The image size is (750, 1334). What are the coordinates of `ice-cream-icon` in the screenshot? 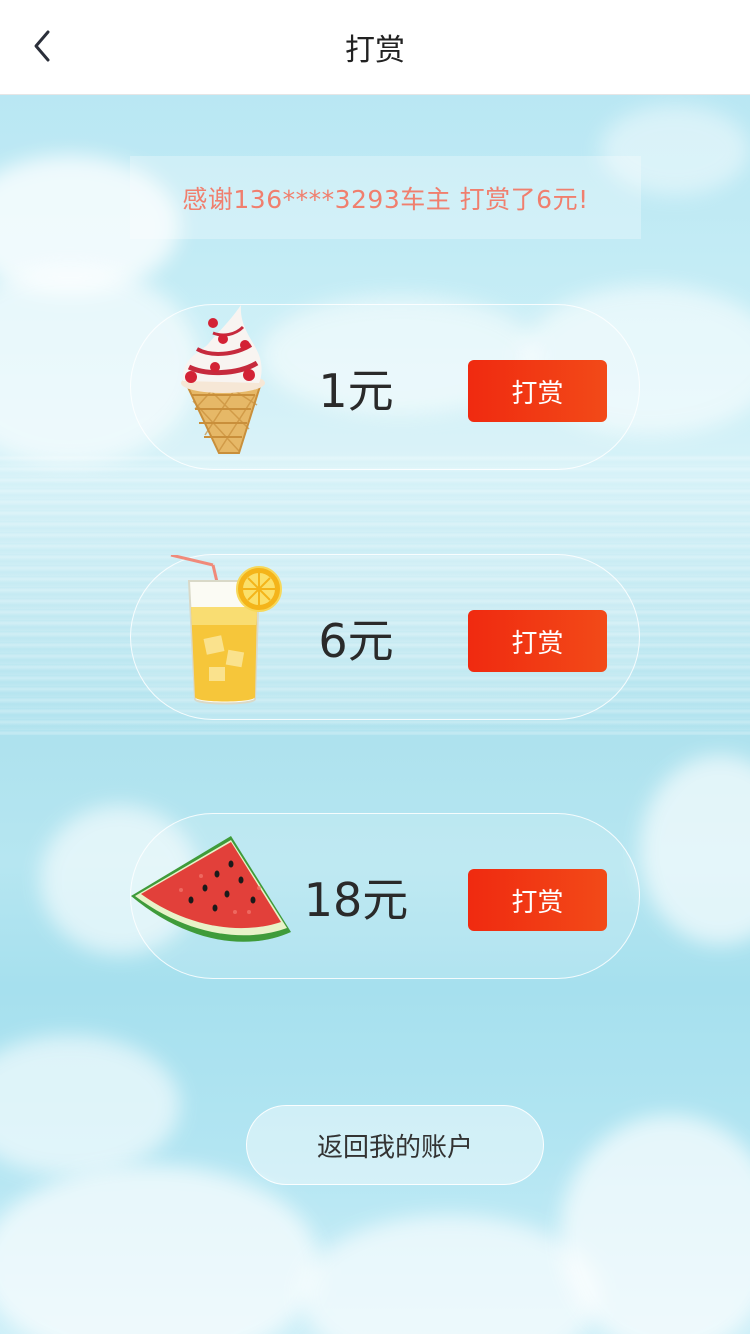 It's located at (223, 379).